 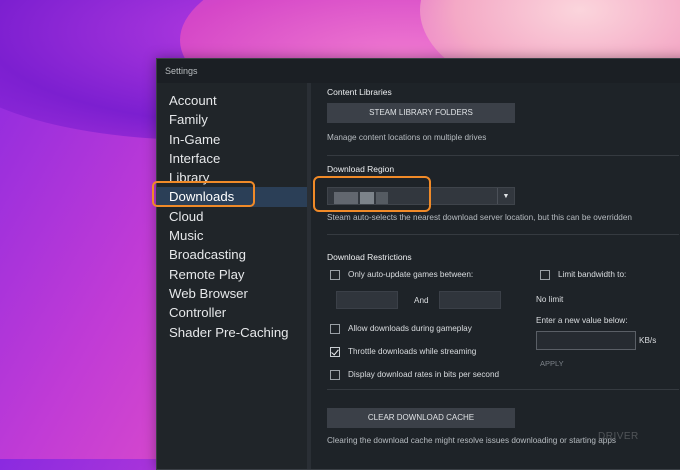 I want to click on sidebar-item-broadcasting: Broadcasting, so click(x=232, y=254).